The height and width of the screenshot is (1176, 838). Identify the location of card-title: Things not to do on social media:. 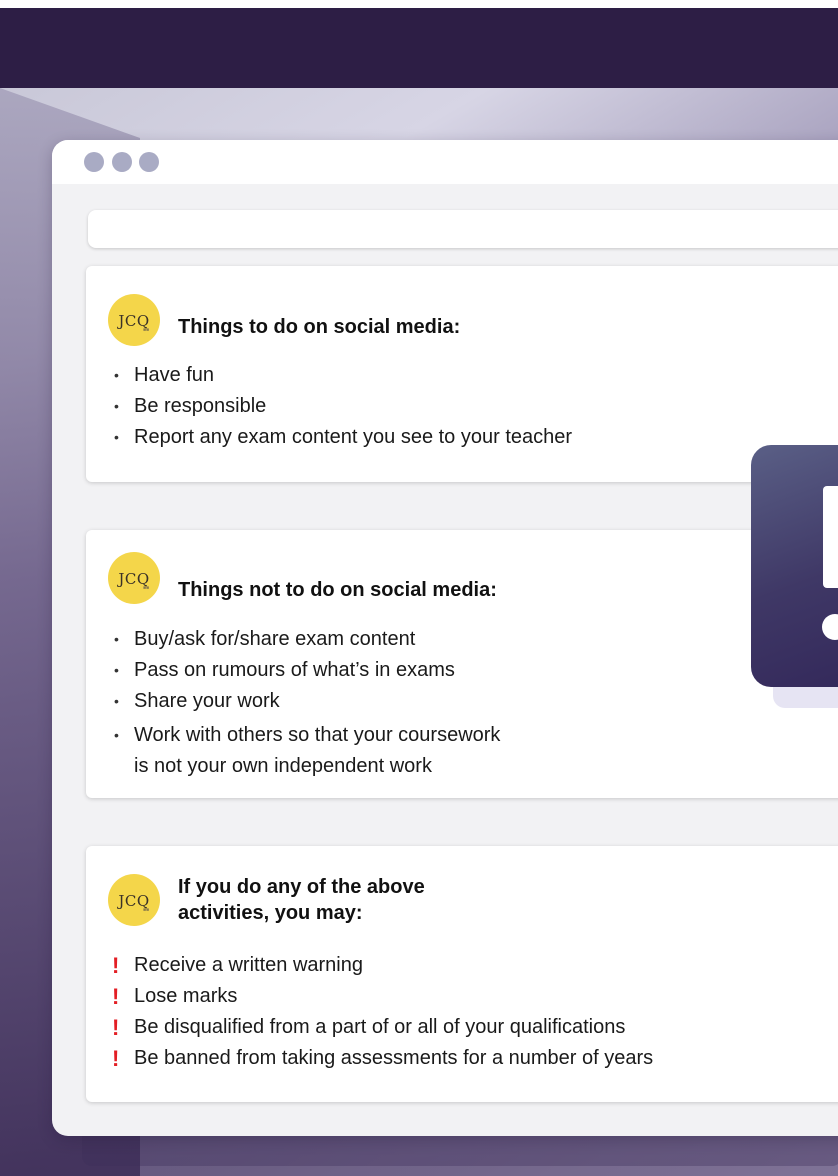
(337, 590).